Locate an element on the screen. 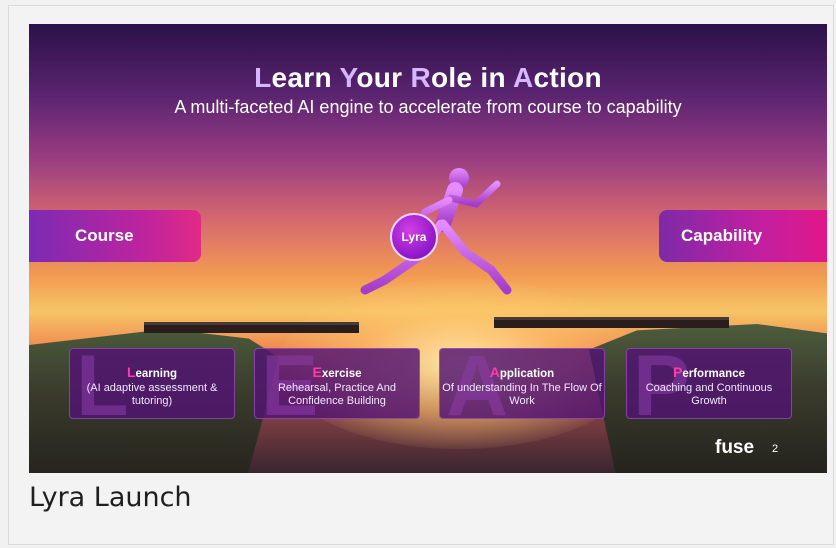 This screenshot has width=836, height=548. leap-title: Exercise is located at coordinates (337, 372).